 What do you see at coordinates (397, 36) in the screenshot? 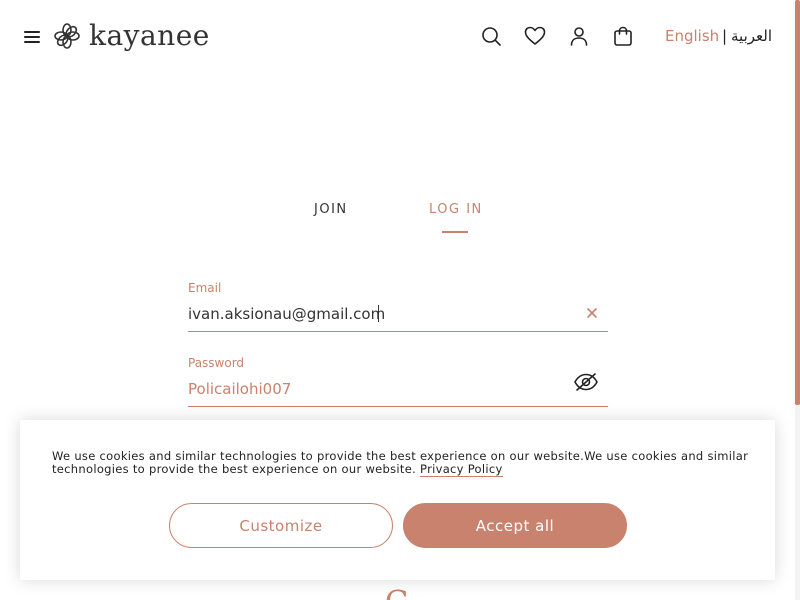
I see `site-header: kayanee English | العربية` at bounding box center [397, 36].